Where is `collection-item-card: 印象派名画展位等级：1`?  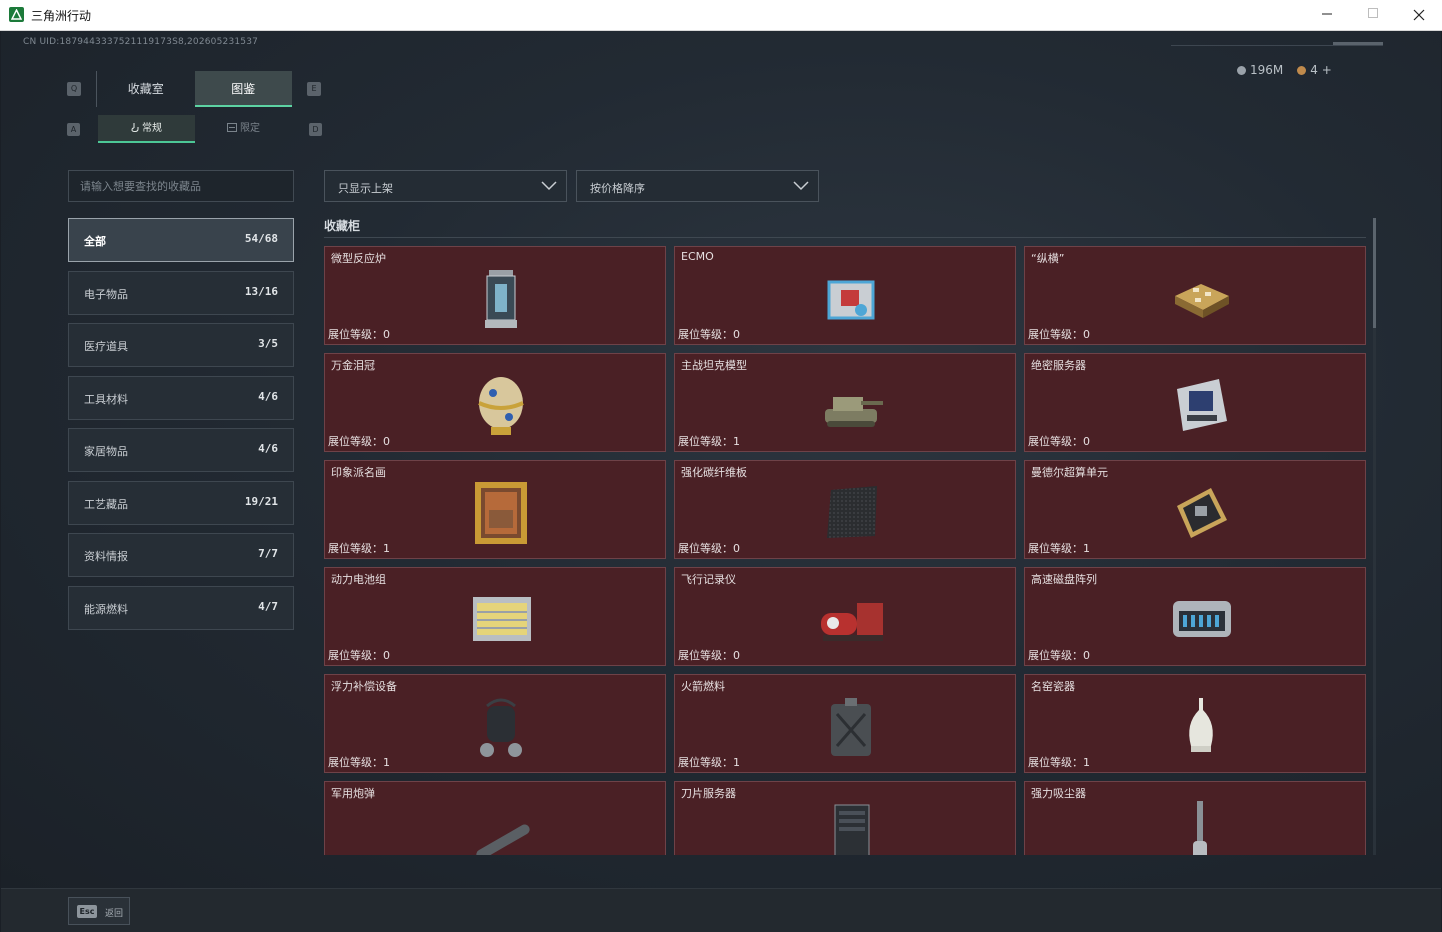
collection-item-card: 印象派名画展位等级：1 is located at coordinates (495, 509).